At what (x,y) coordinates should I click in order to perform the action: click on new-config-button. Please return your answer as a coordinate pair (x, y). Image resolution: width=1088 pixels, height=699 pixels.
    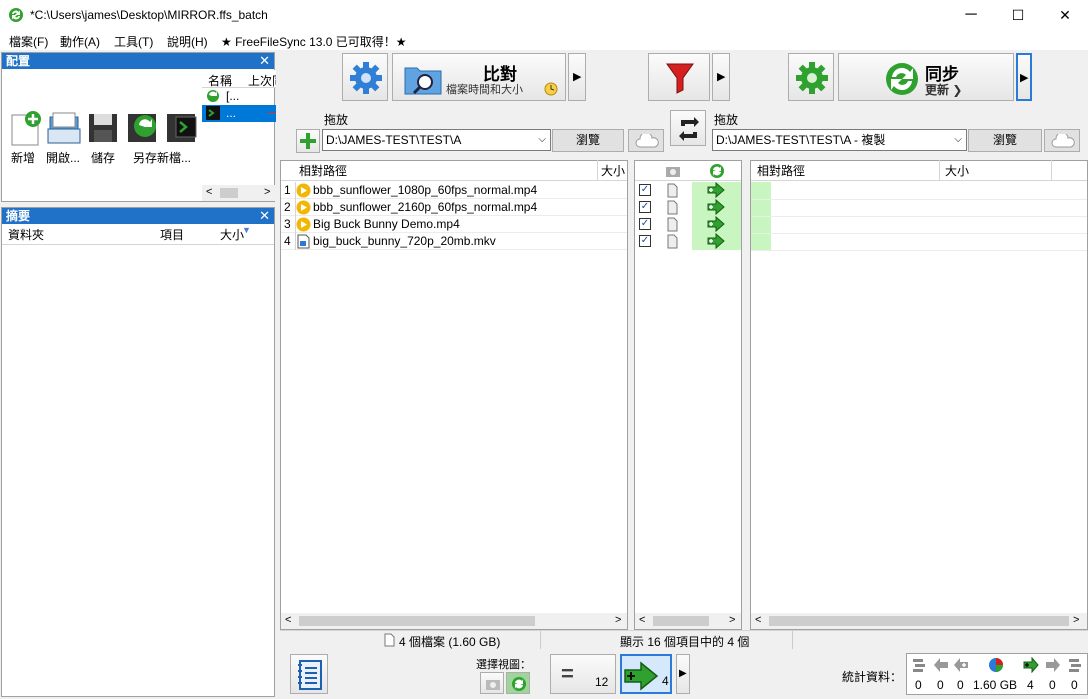
    Looking at the image, I should click on (25, 128).